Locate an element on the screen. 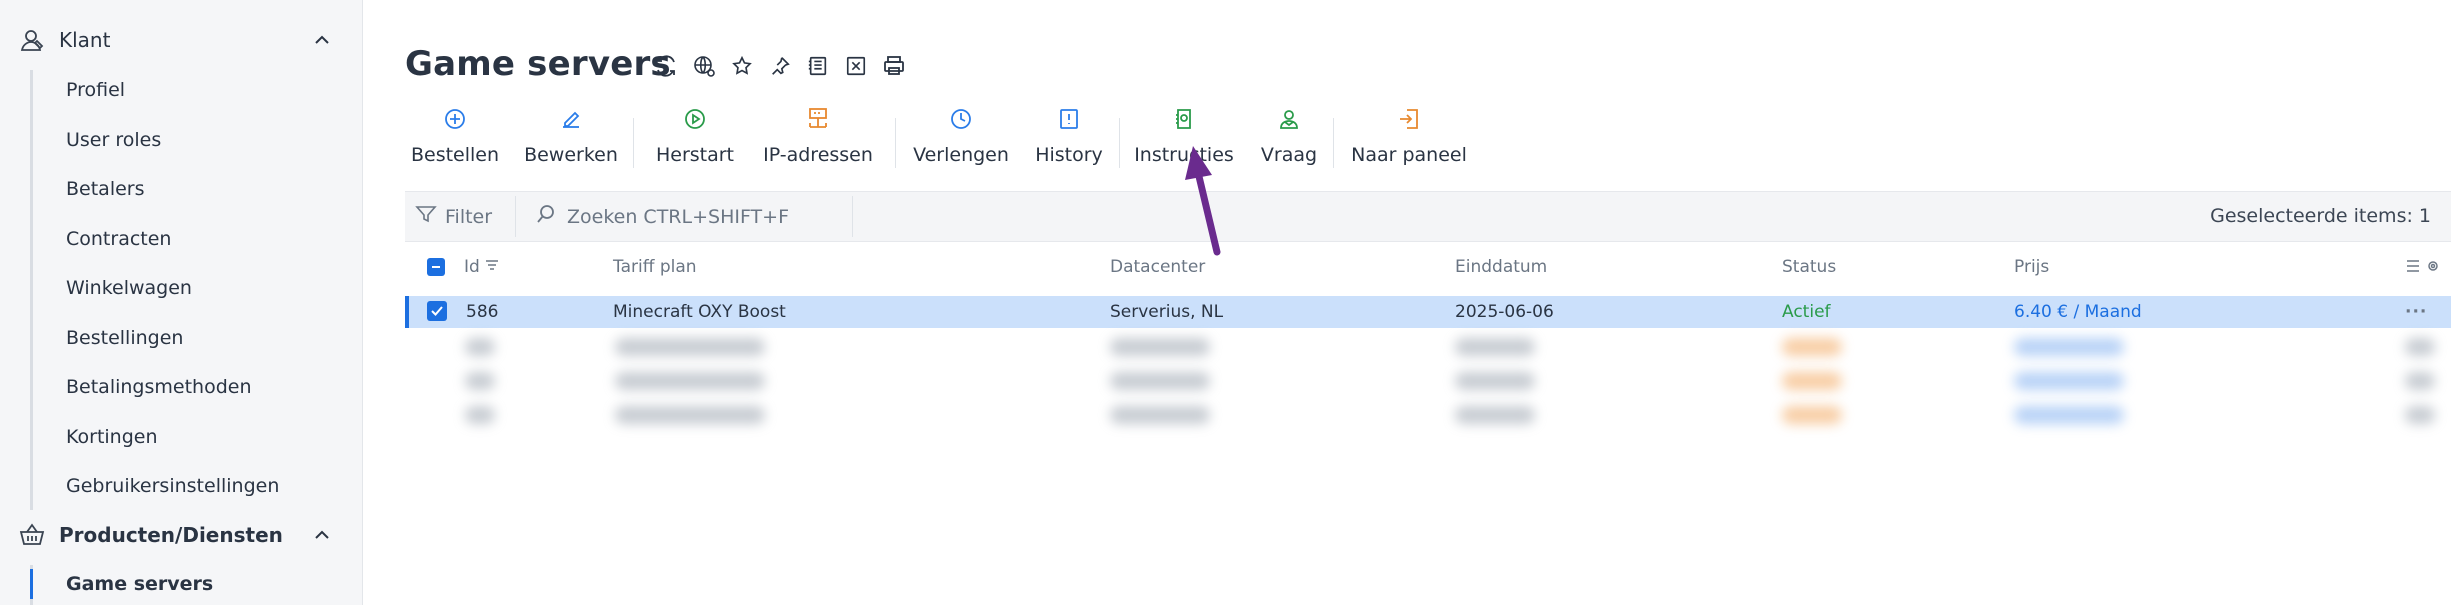  to-panel-button: Naar paneel is located at coordinates (1409, 137).